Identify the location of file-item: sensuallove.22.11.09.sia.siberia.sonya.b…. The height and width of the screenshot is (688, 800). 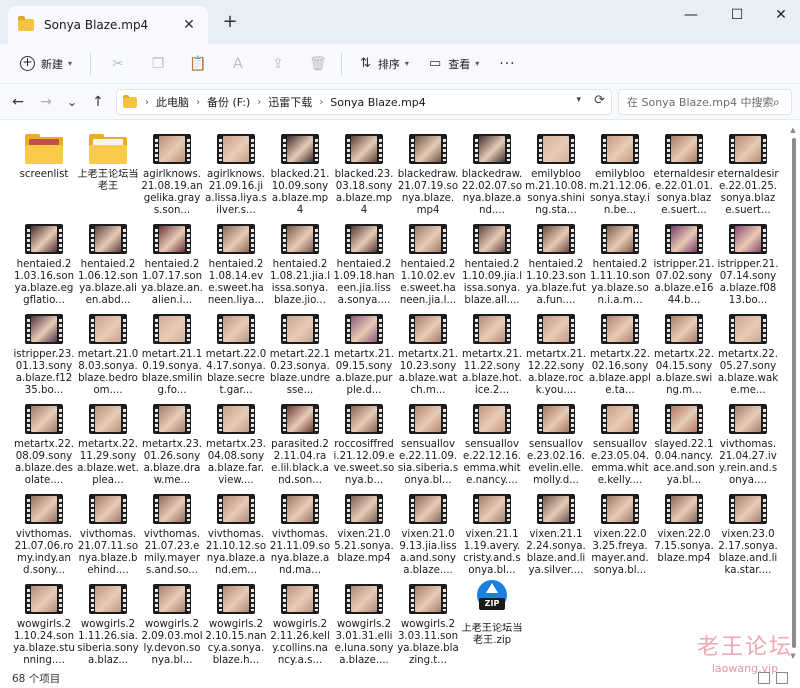
(428, 445).